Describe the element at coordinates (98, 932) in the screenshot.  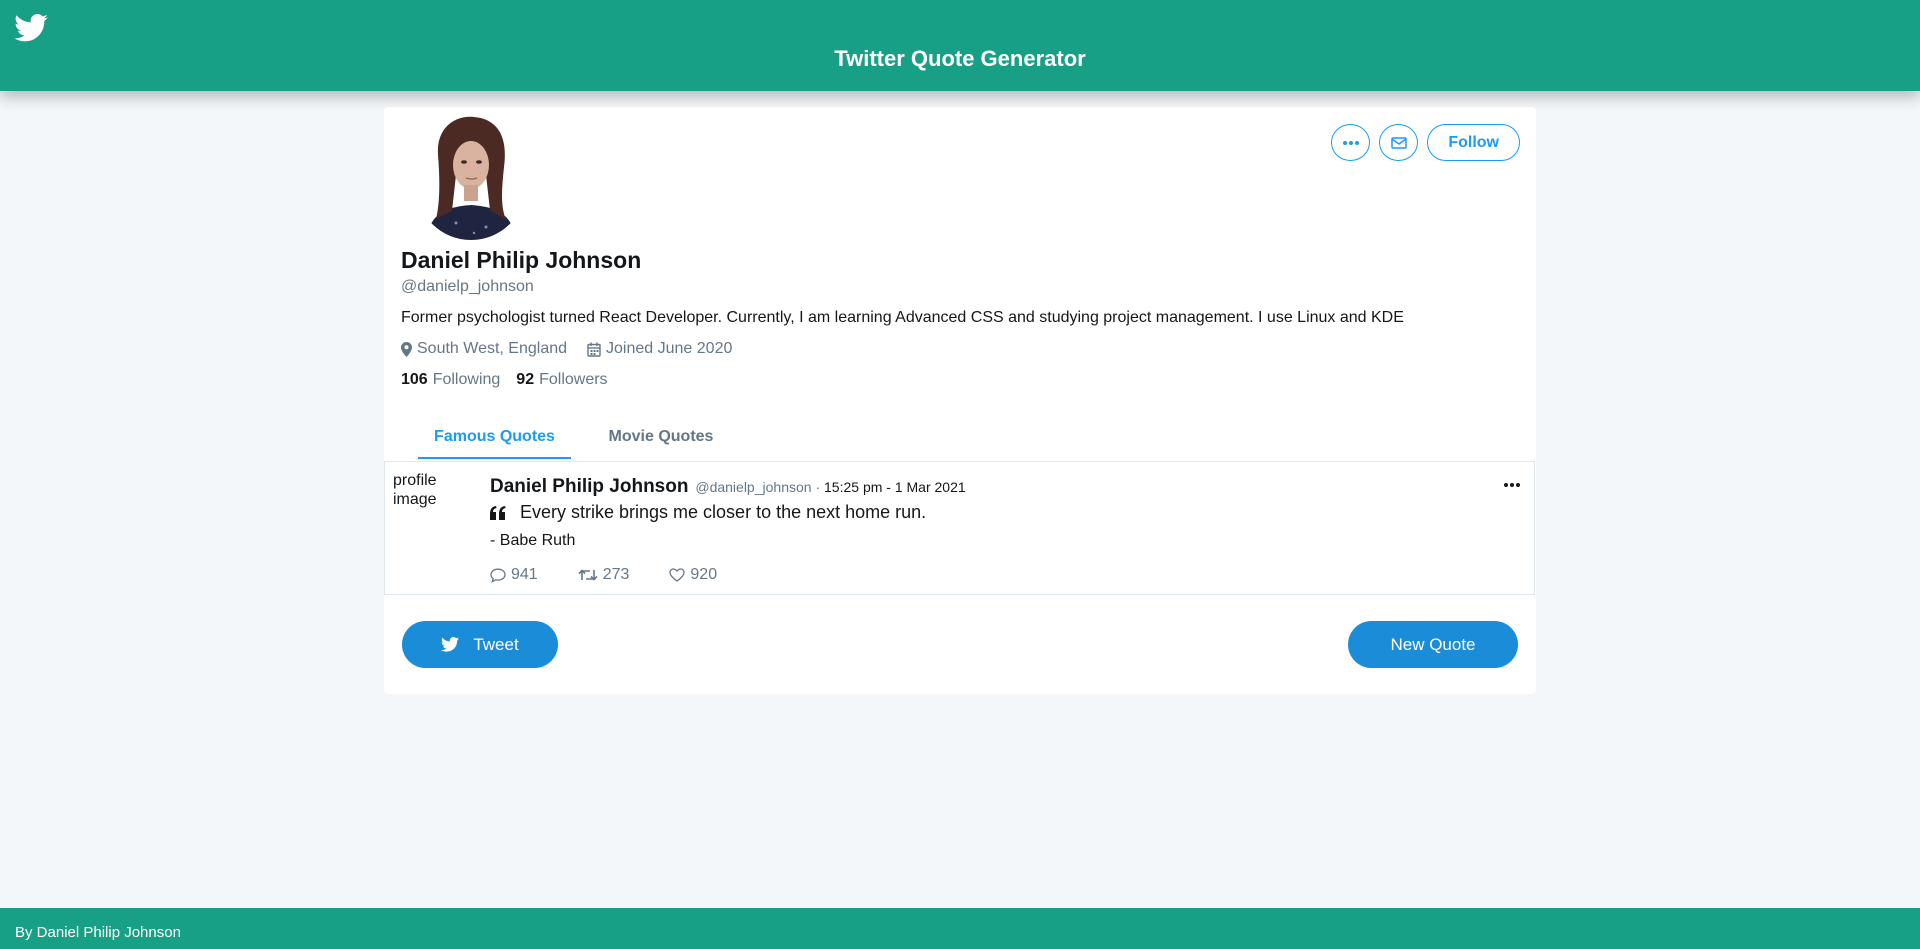
I see `footer-text: By Daniel Philip Johnson` at that location.